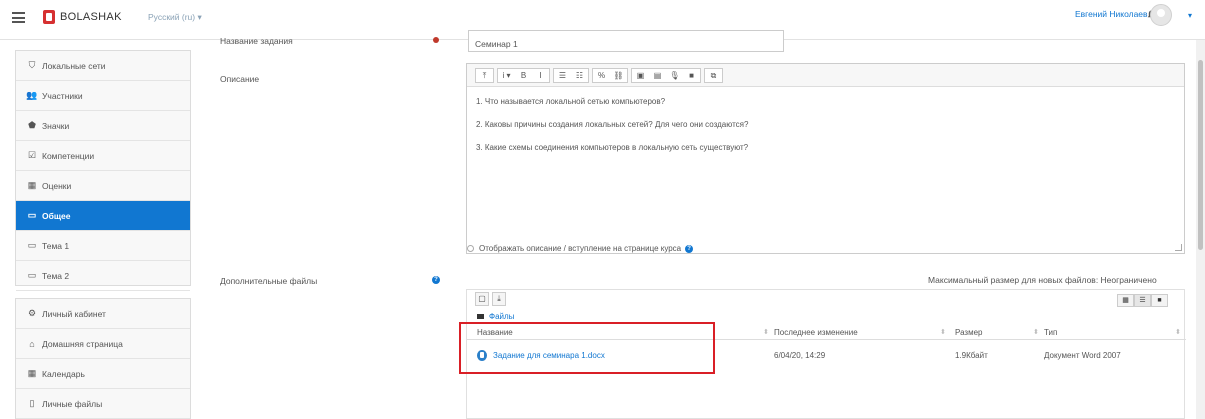  I want to click on download-icon: ⤓, so click(499, 299).